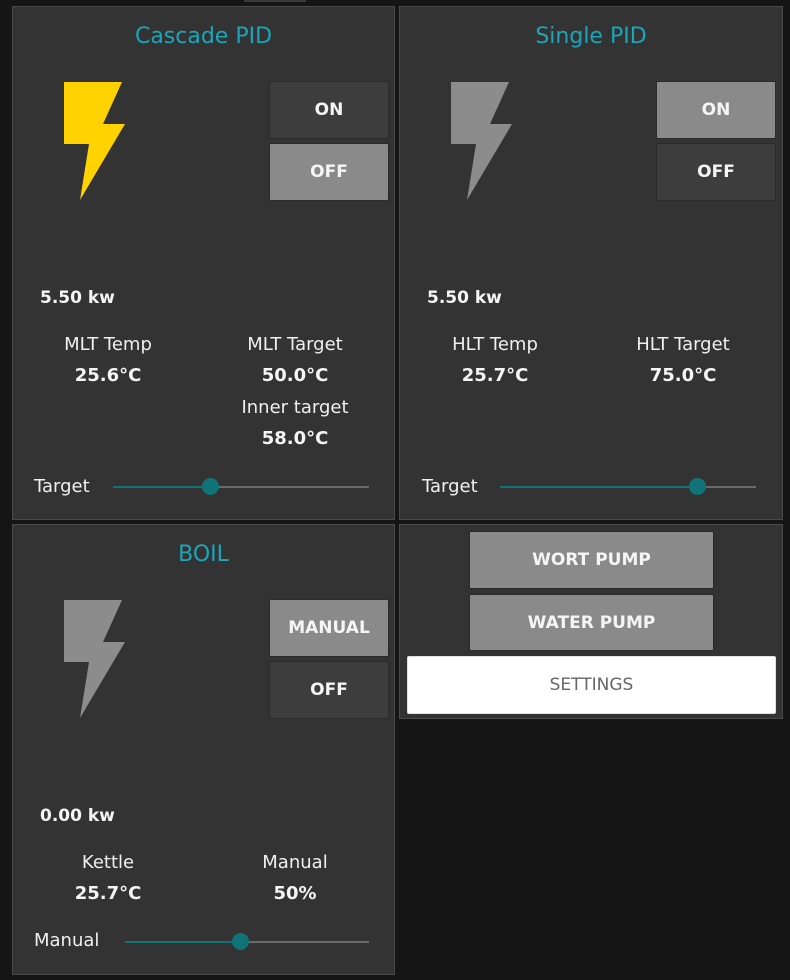 The width and height of the screenshot is (790, 980). I want to click on mlt-target-label: MLT Target, so click(295, 344).